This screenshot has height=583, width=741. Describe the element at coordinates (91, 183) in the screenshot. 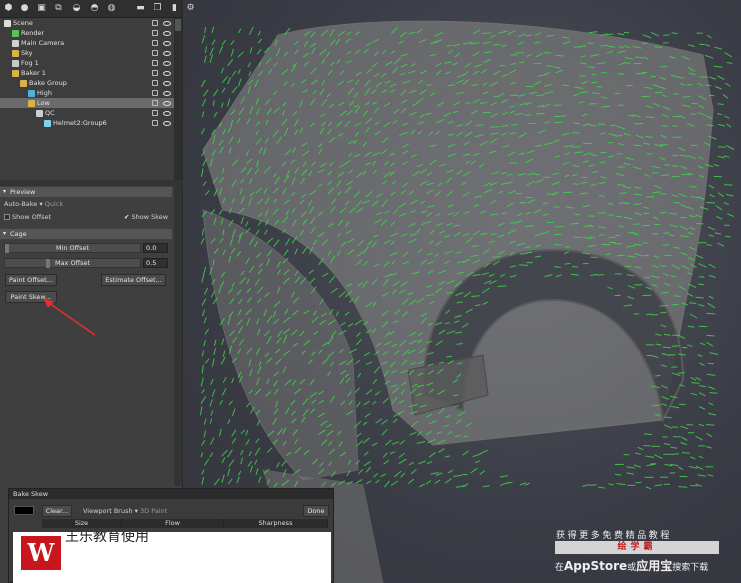

I see `panel-divider` at that location.